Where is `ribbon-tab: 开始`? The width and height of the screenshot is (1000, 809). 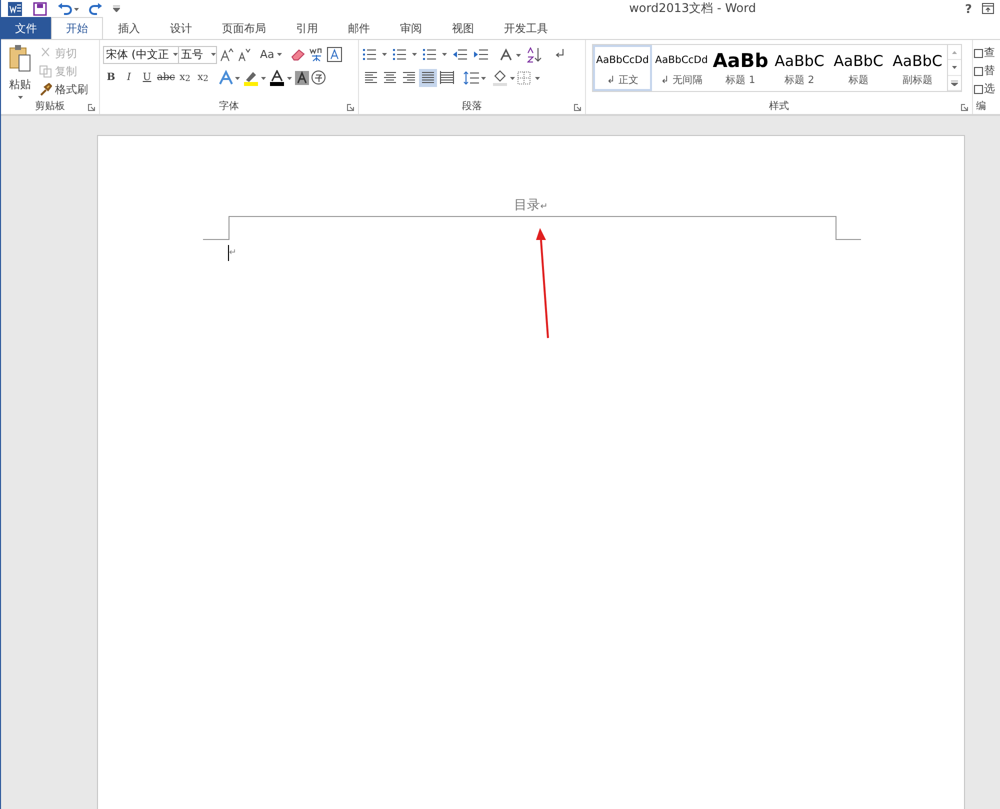
ribbon-tab: 开始 is located at coordinates (77, 28).